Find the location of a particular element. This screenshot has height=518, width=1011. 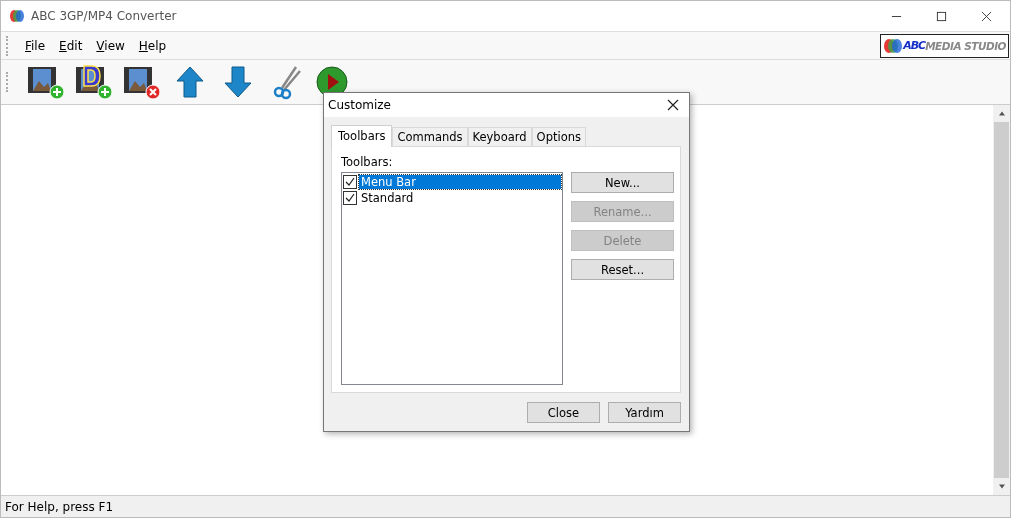

scrollbar is located at coordinates (1001, 300).